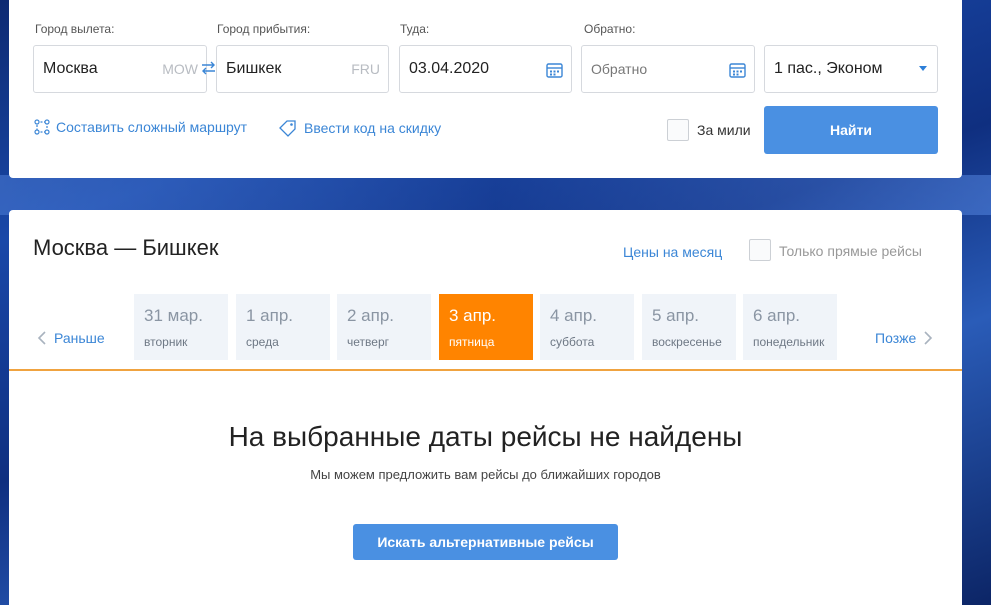  What do you see at coordinates (208, 68) in the screenshot?
I see `swap-cities-icon` at bounding box center [208, 68].